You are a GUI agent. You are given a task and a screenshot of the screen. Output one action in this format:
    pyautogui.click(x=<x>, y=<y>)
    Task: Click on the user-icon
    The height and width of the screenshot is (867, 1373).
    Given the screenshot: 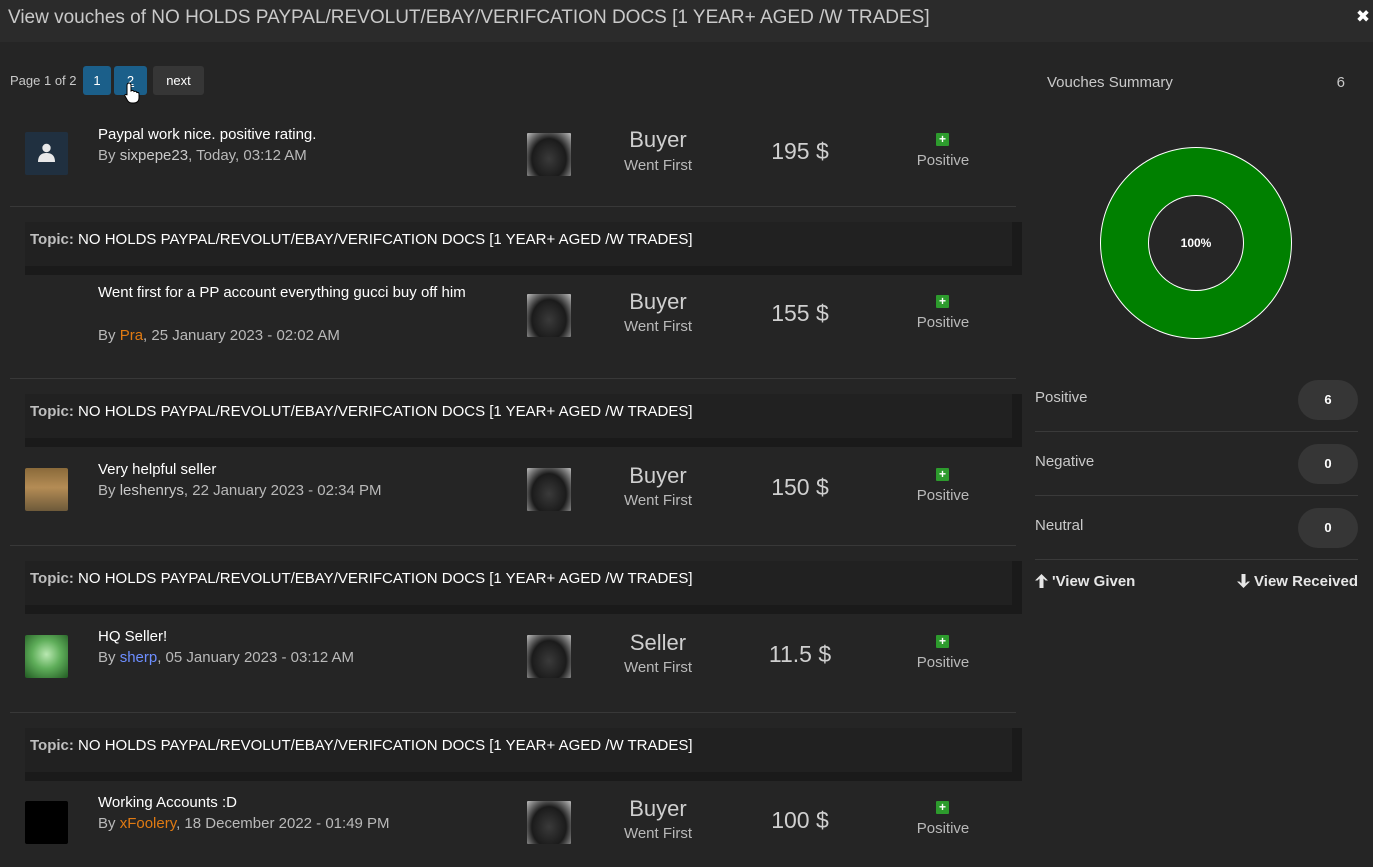 What is the action you would take?
    pyautogui.click(x=46, y=152)
    